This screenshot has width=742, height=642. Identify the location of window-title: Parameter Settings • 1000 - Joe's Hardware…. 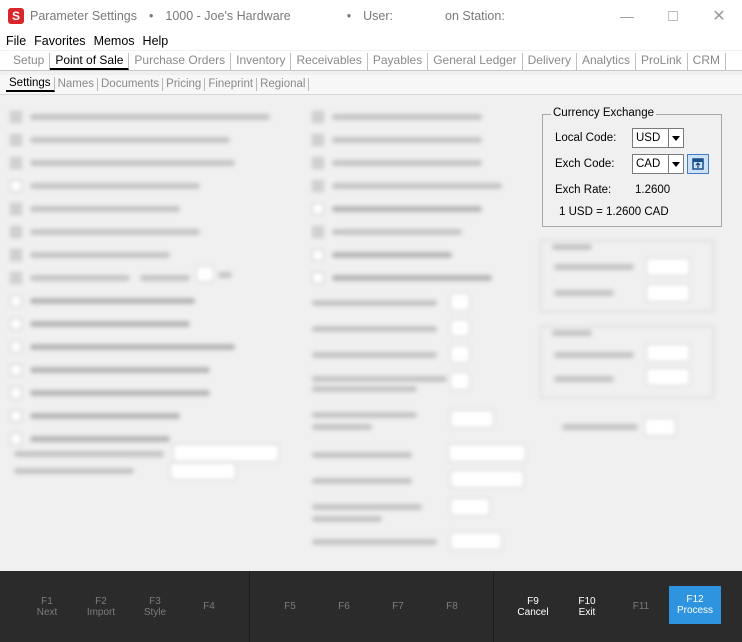
(267, 16).